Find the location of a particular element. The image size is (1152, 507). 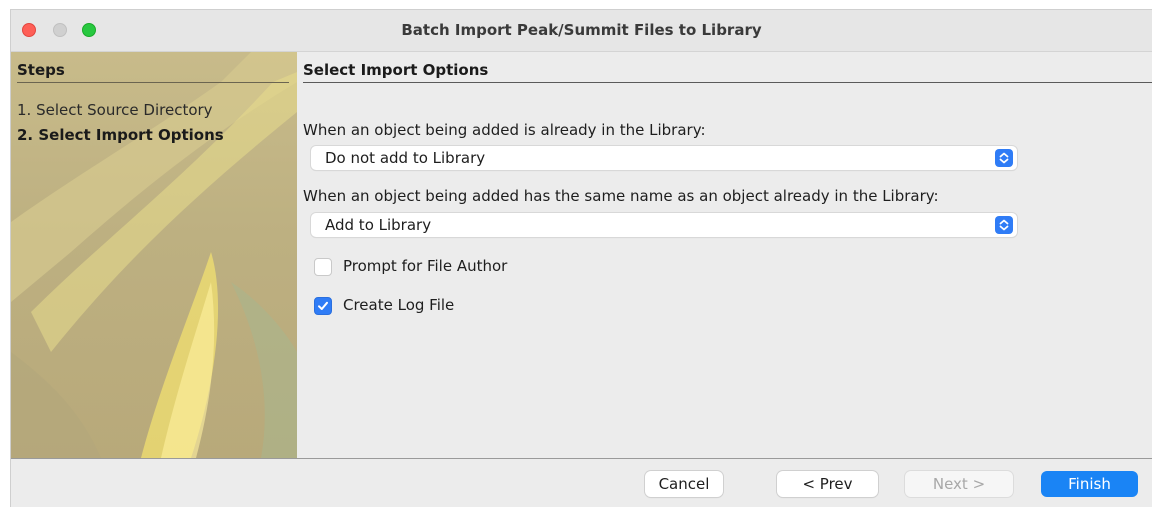

panel-heading: Select Import Options is located at coordinates (727, 72).